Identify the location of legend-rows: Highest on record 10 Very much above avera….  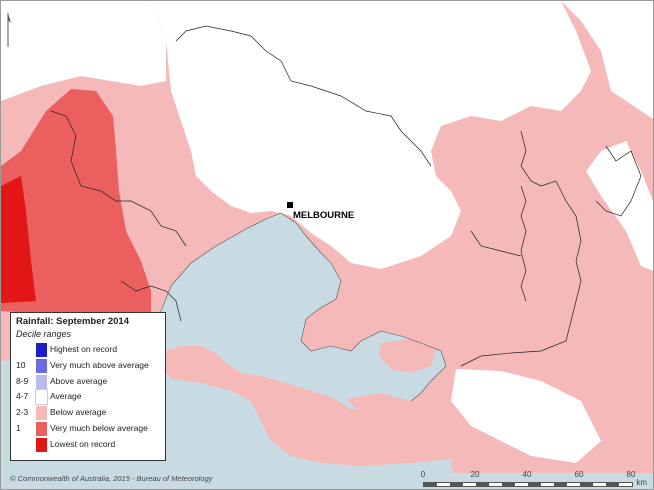
(88, 397).